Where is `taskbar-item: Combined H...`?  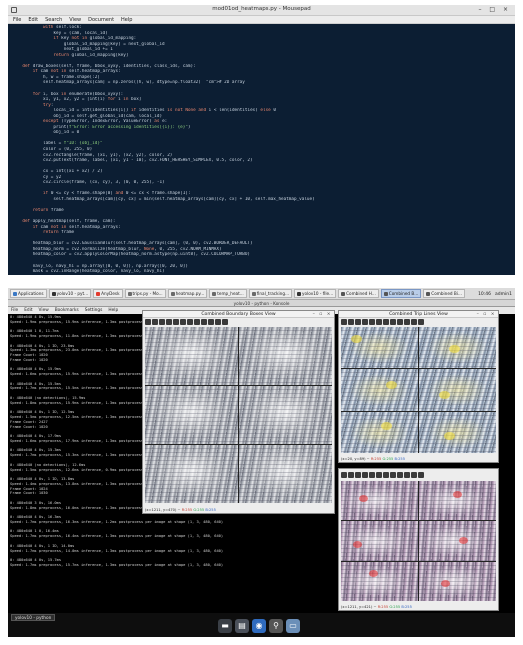
taskbar-item: Combined H... is located at coordinates (358, 293).